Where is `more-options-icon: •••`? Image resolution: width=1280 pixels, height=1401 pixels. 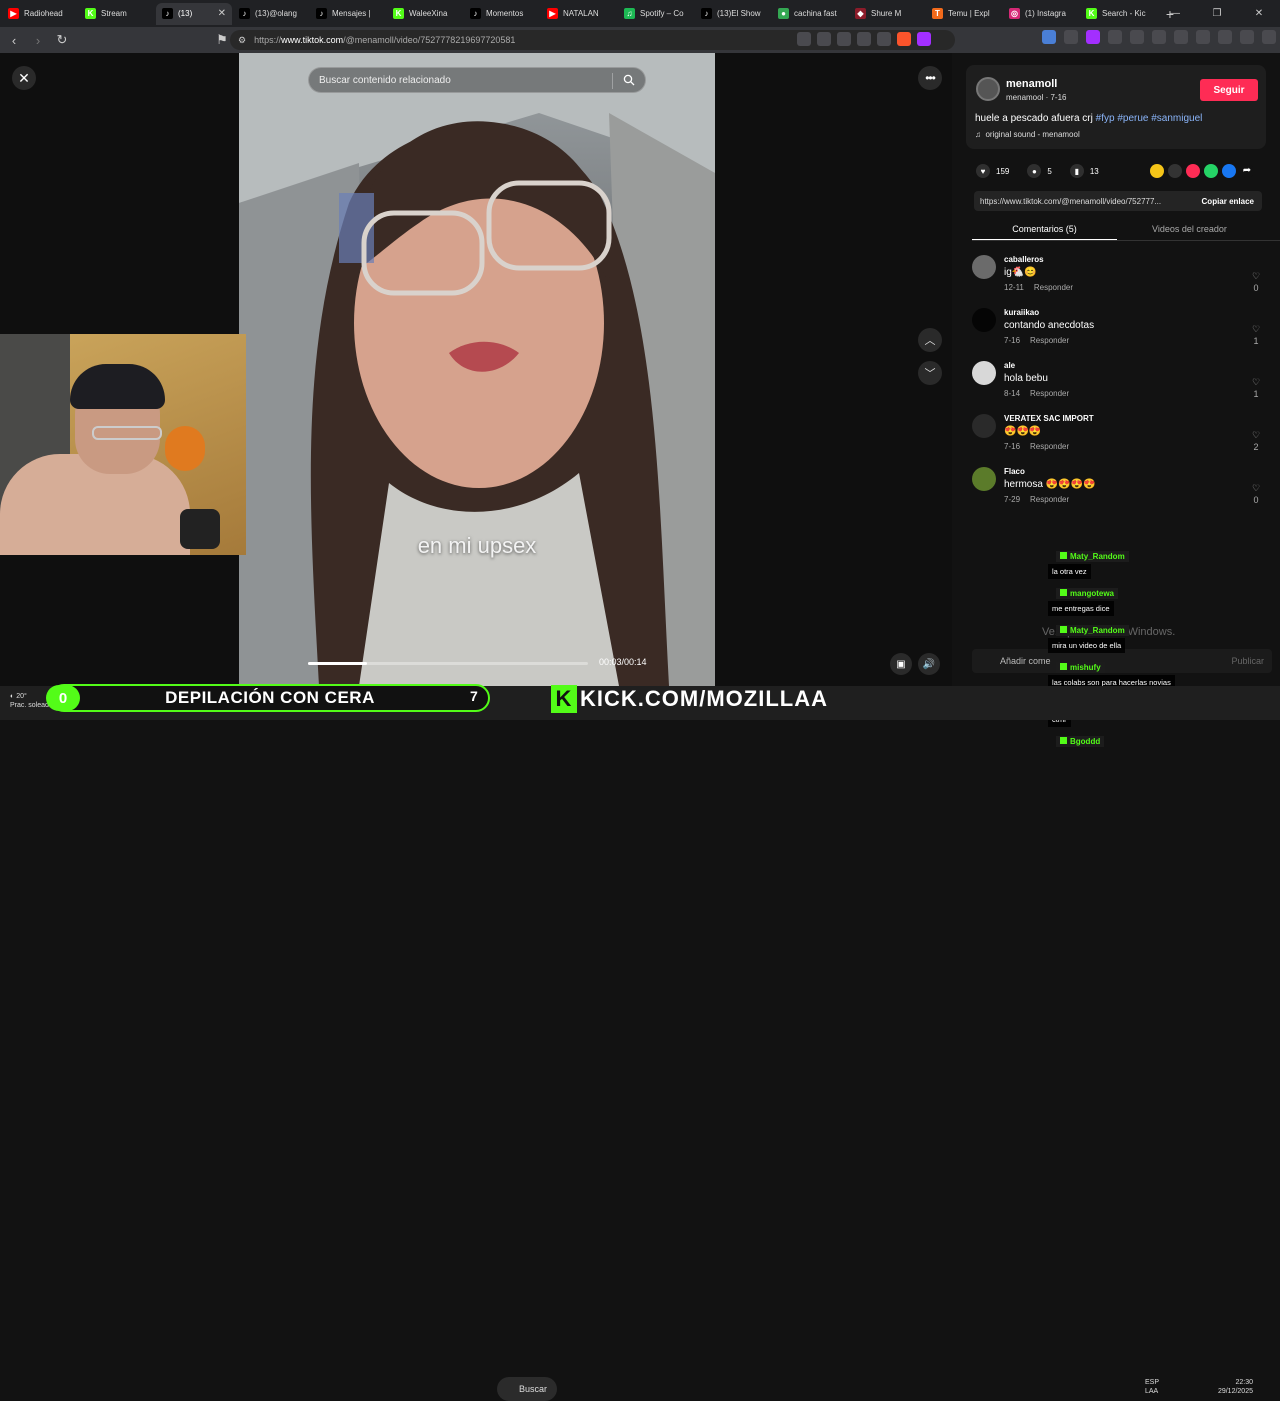
more-options-icon: ••• is located at coordinates (930, 78).